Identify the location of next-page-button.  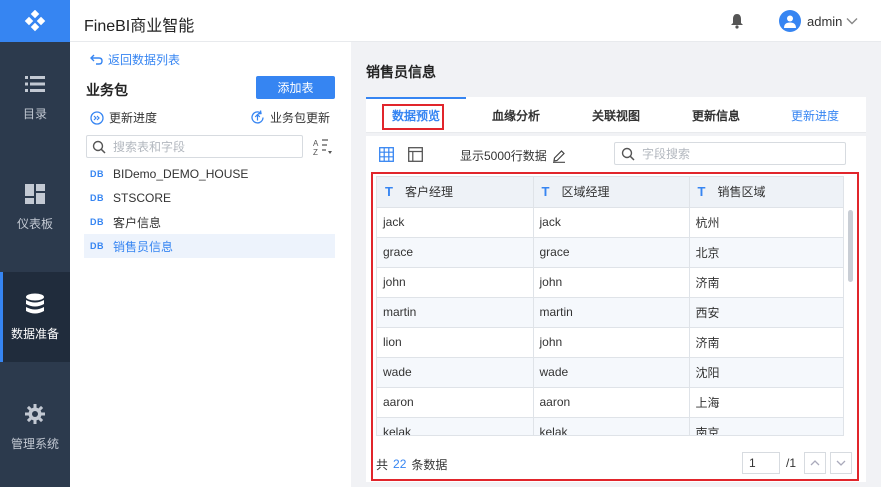
(841, 463).